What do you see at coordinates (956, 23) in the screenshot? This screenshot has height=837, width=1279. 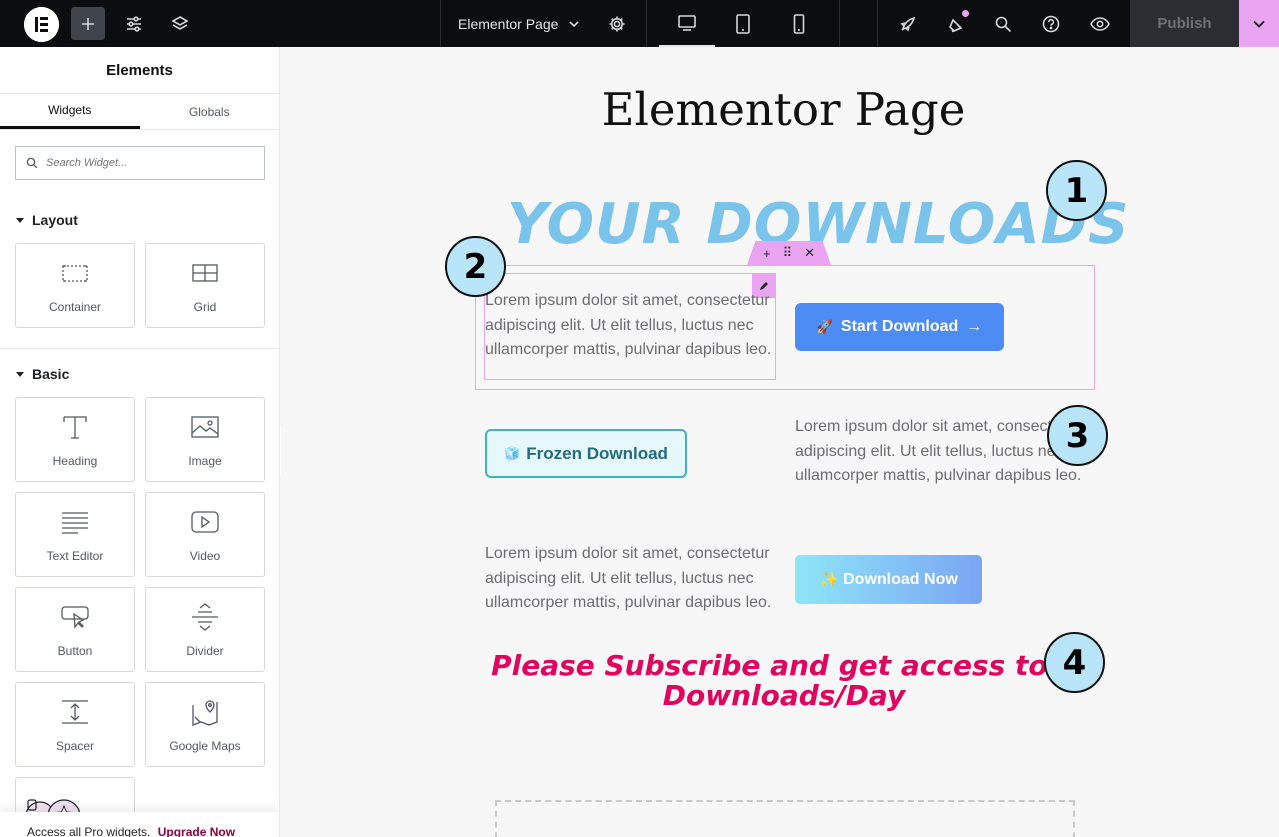 I see `notifications-megaphone-icon` at bounding box center [956, 23].